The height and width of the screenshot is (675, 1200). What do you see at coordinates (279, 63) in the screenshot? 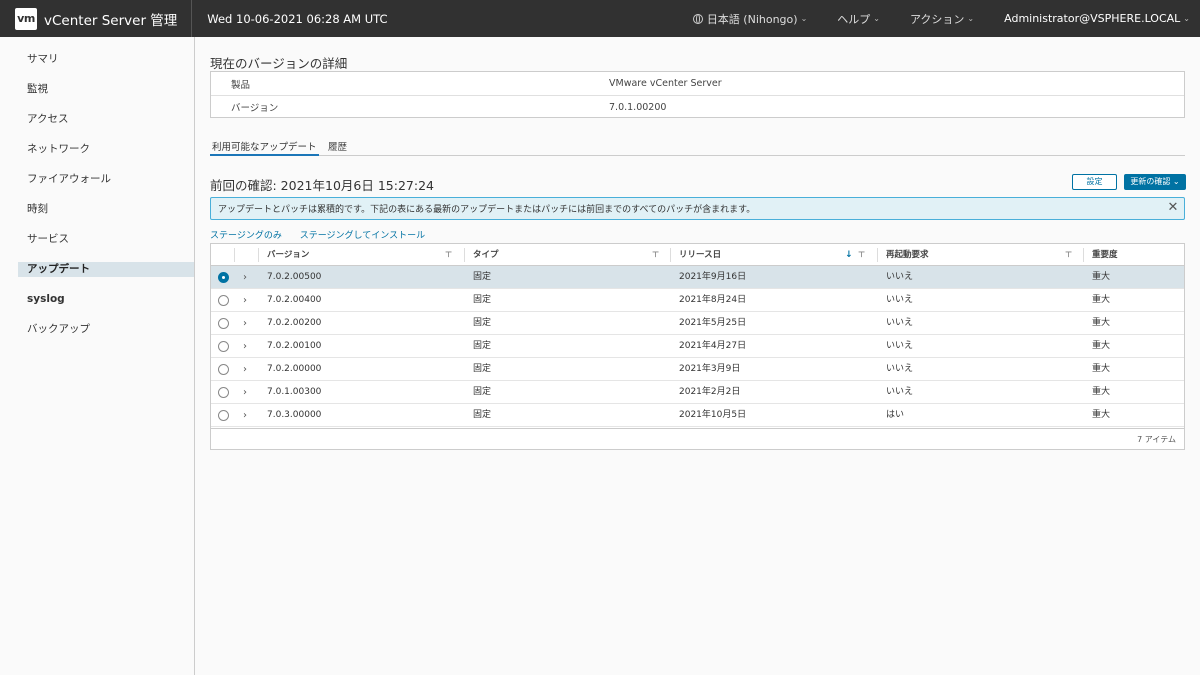
I see `version-details-title: 現在のバージョンの詳細` at bounding box center [279, 63].